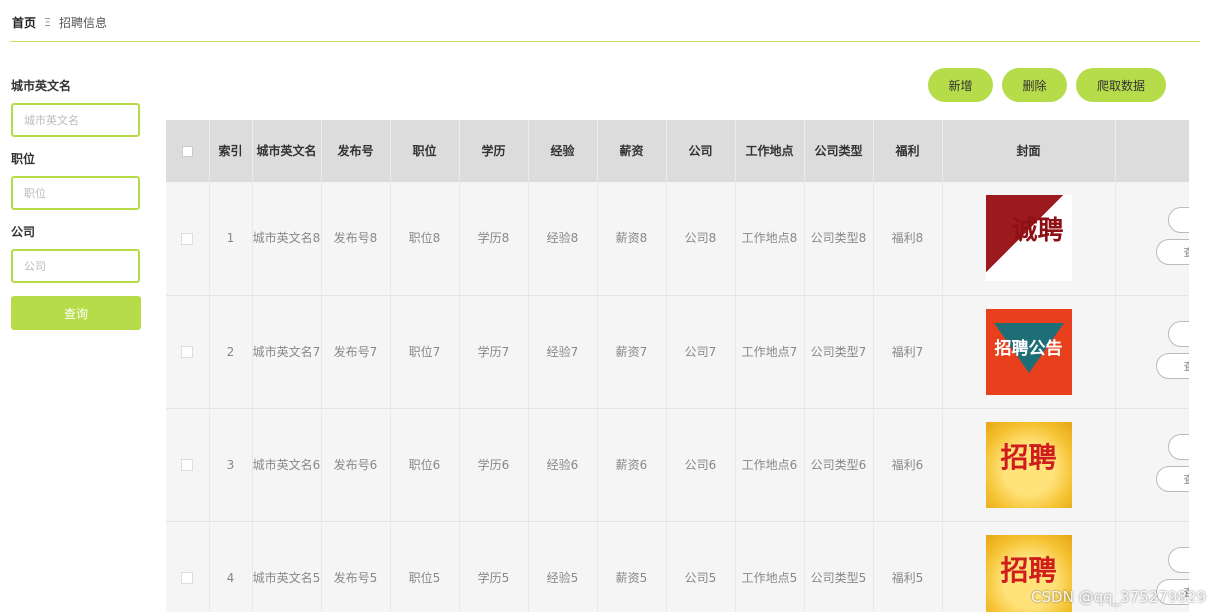 The height and width of the screenshot is (612, 1216). Describe the element at coordinates (563, 566) in the screenshot. I see `cell-experience: 经验5` at that location.